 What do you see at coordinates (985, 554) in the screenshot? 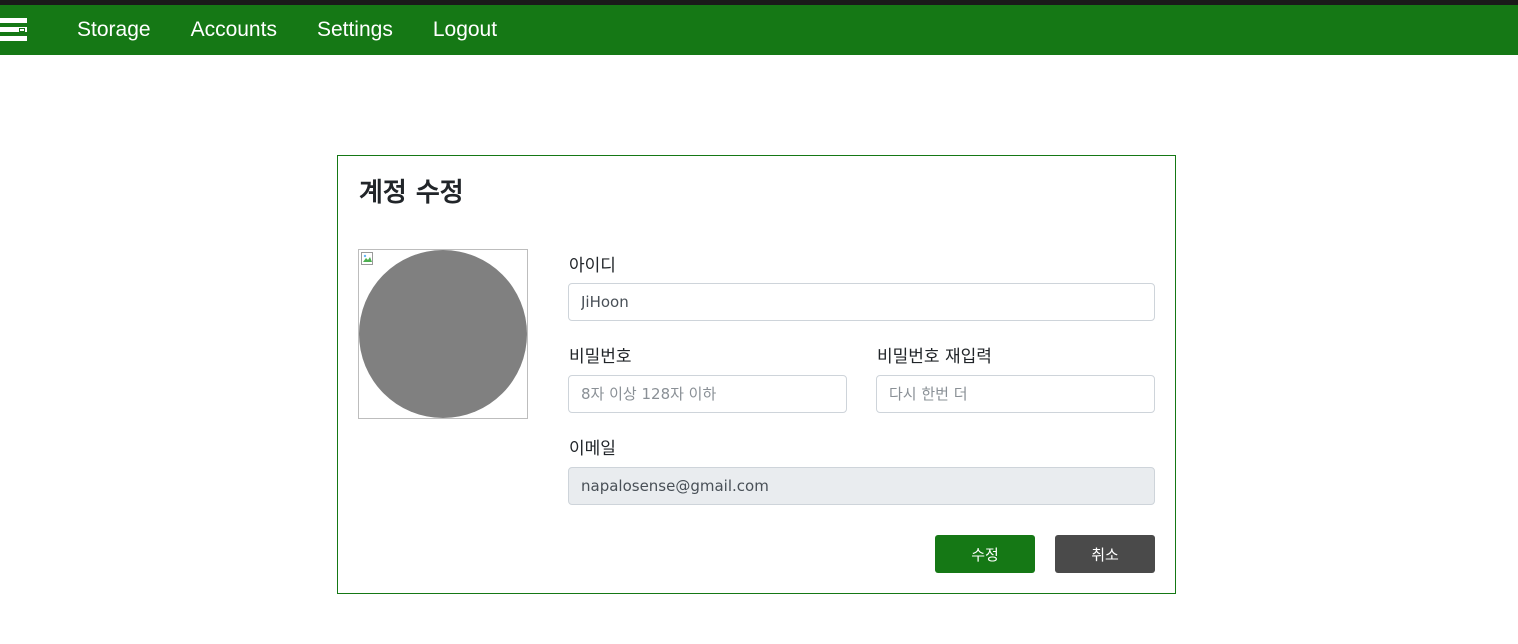
I see `submit-edit-button: 수정` at bounding box center [985, 554].